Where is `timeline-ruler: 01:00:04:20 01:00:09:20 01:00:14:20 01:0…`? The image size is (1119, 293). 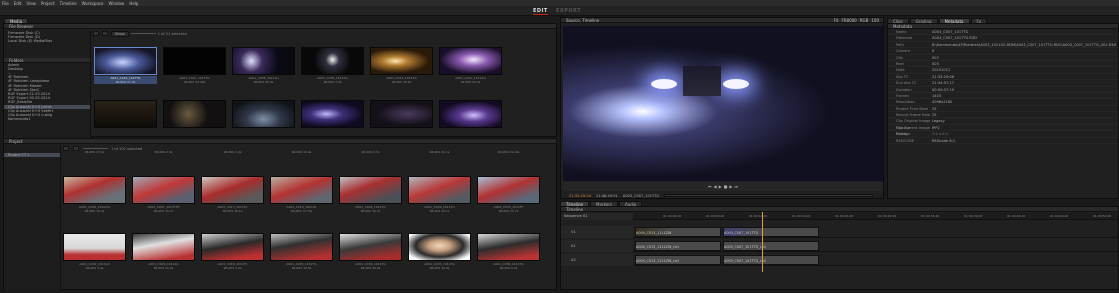 timeline-ruler: 01:00:04:20 01:00:09:20 01:00:14:20 01:0… is located at coordinates (875, 216).